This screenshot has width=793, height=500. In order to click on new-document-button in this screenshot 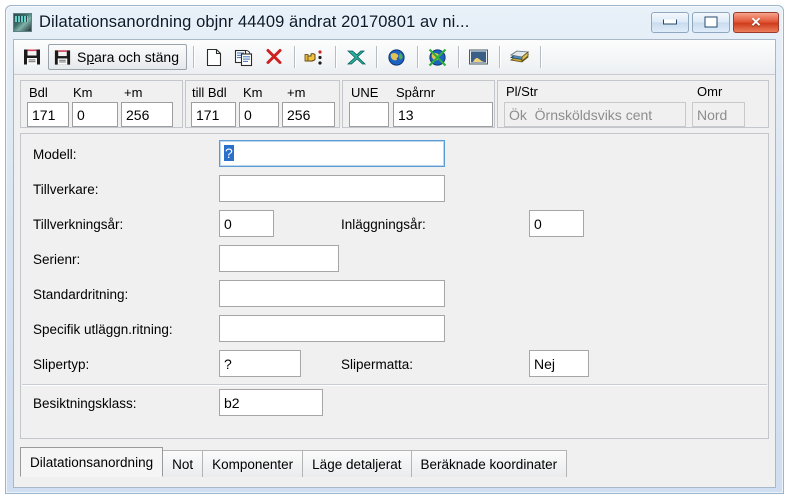, I will do `click(214, 57)`.